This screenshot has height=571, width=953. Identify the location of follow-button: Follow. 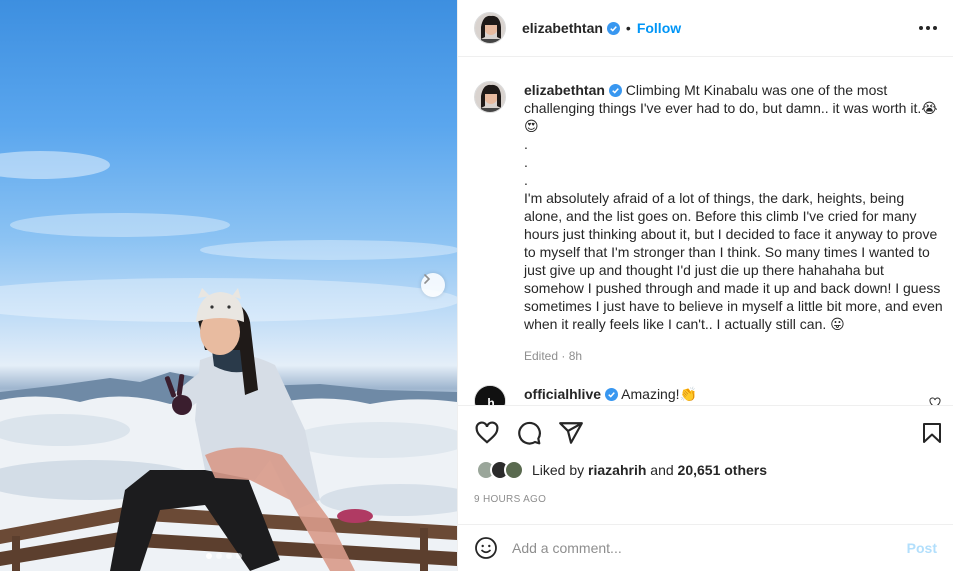
(659, 28).